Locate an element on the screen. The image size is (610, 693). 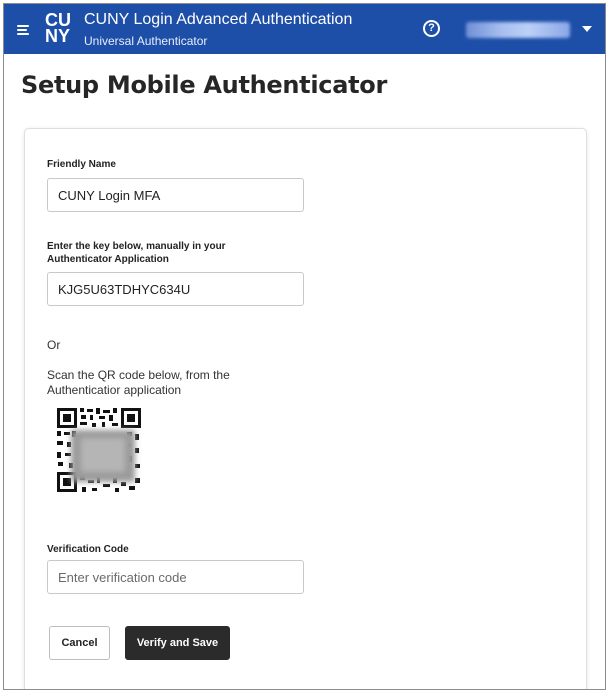
friendly-name-label: Friendly Name is located at coordinates (81, 164).